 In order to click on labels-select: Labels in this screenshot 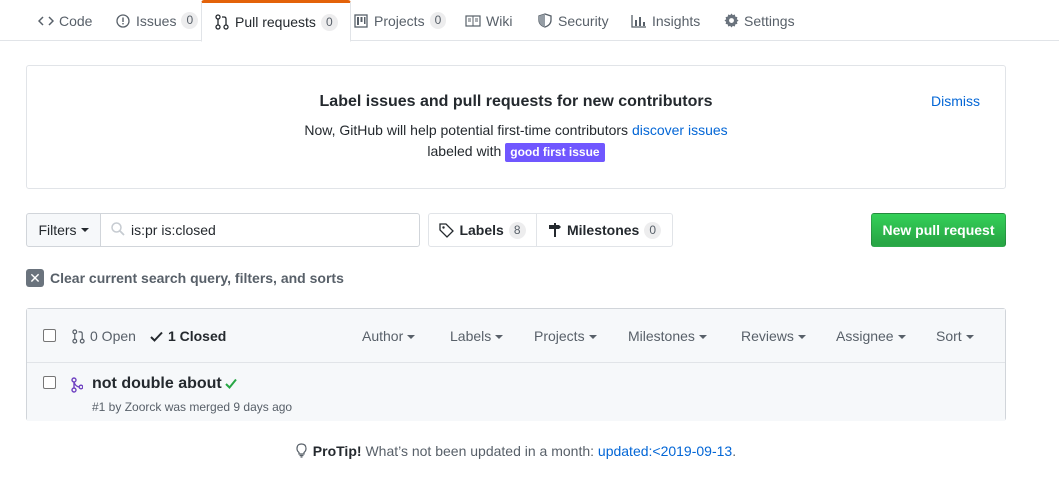, I will do `click(477, 336)`.